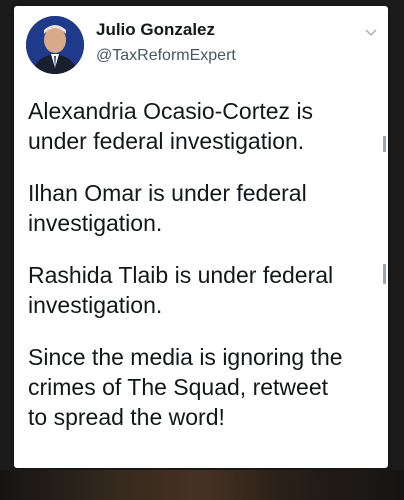 The width and height of the screenshot is (404, 500). Describe the element at coordinates (166, 56) in the screenshot. I see `user-handle: @TaxReformExpert` at that location.